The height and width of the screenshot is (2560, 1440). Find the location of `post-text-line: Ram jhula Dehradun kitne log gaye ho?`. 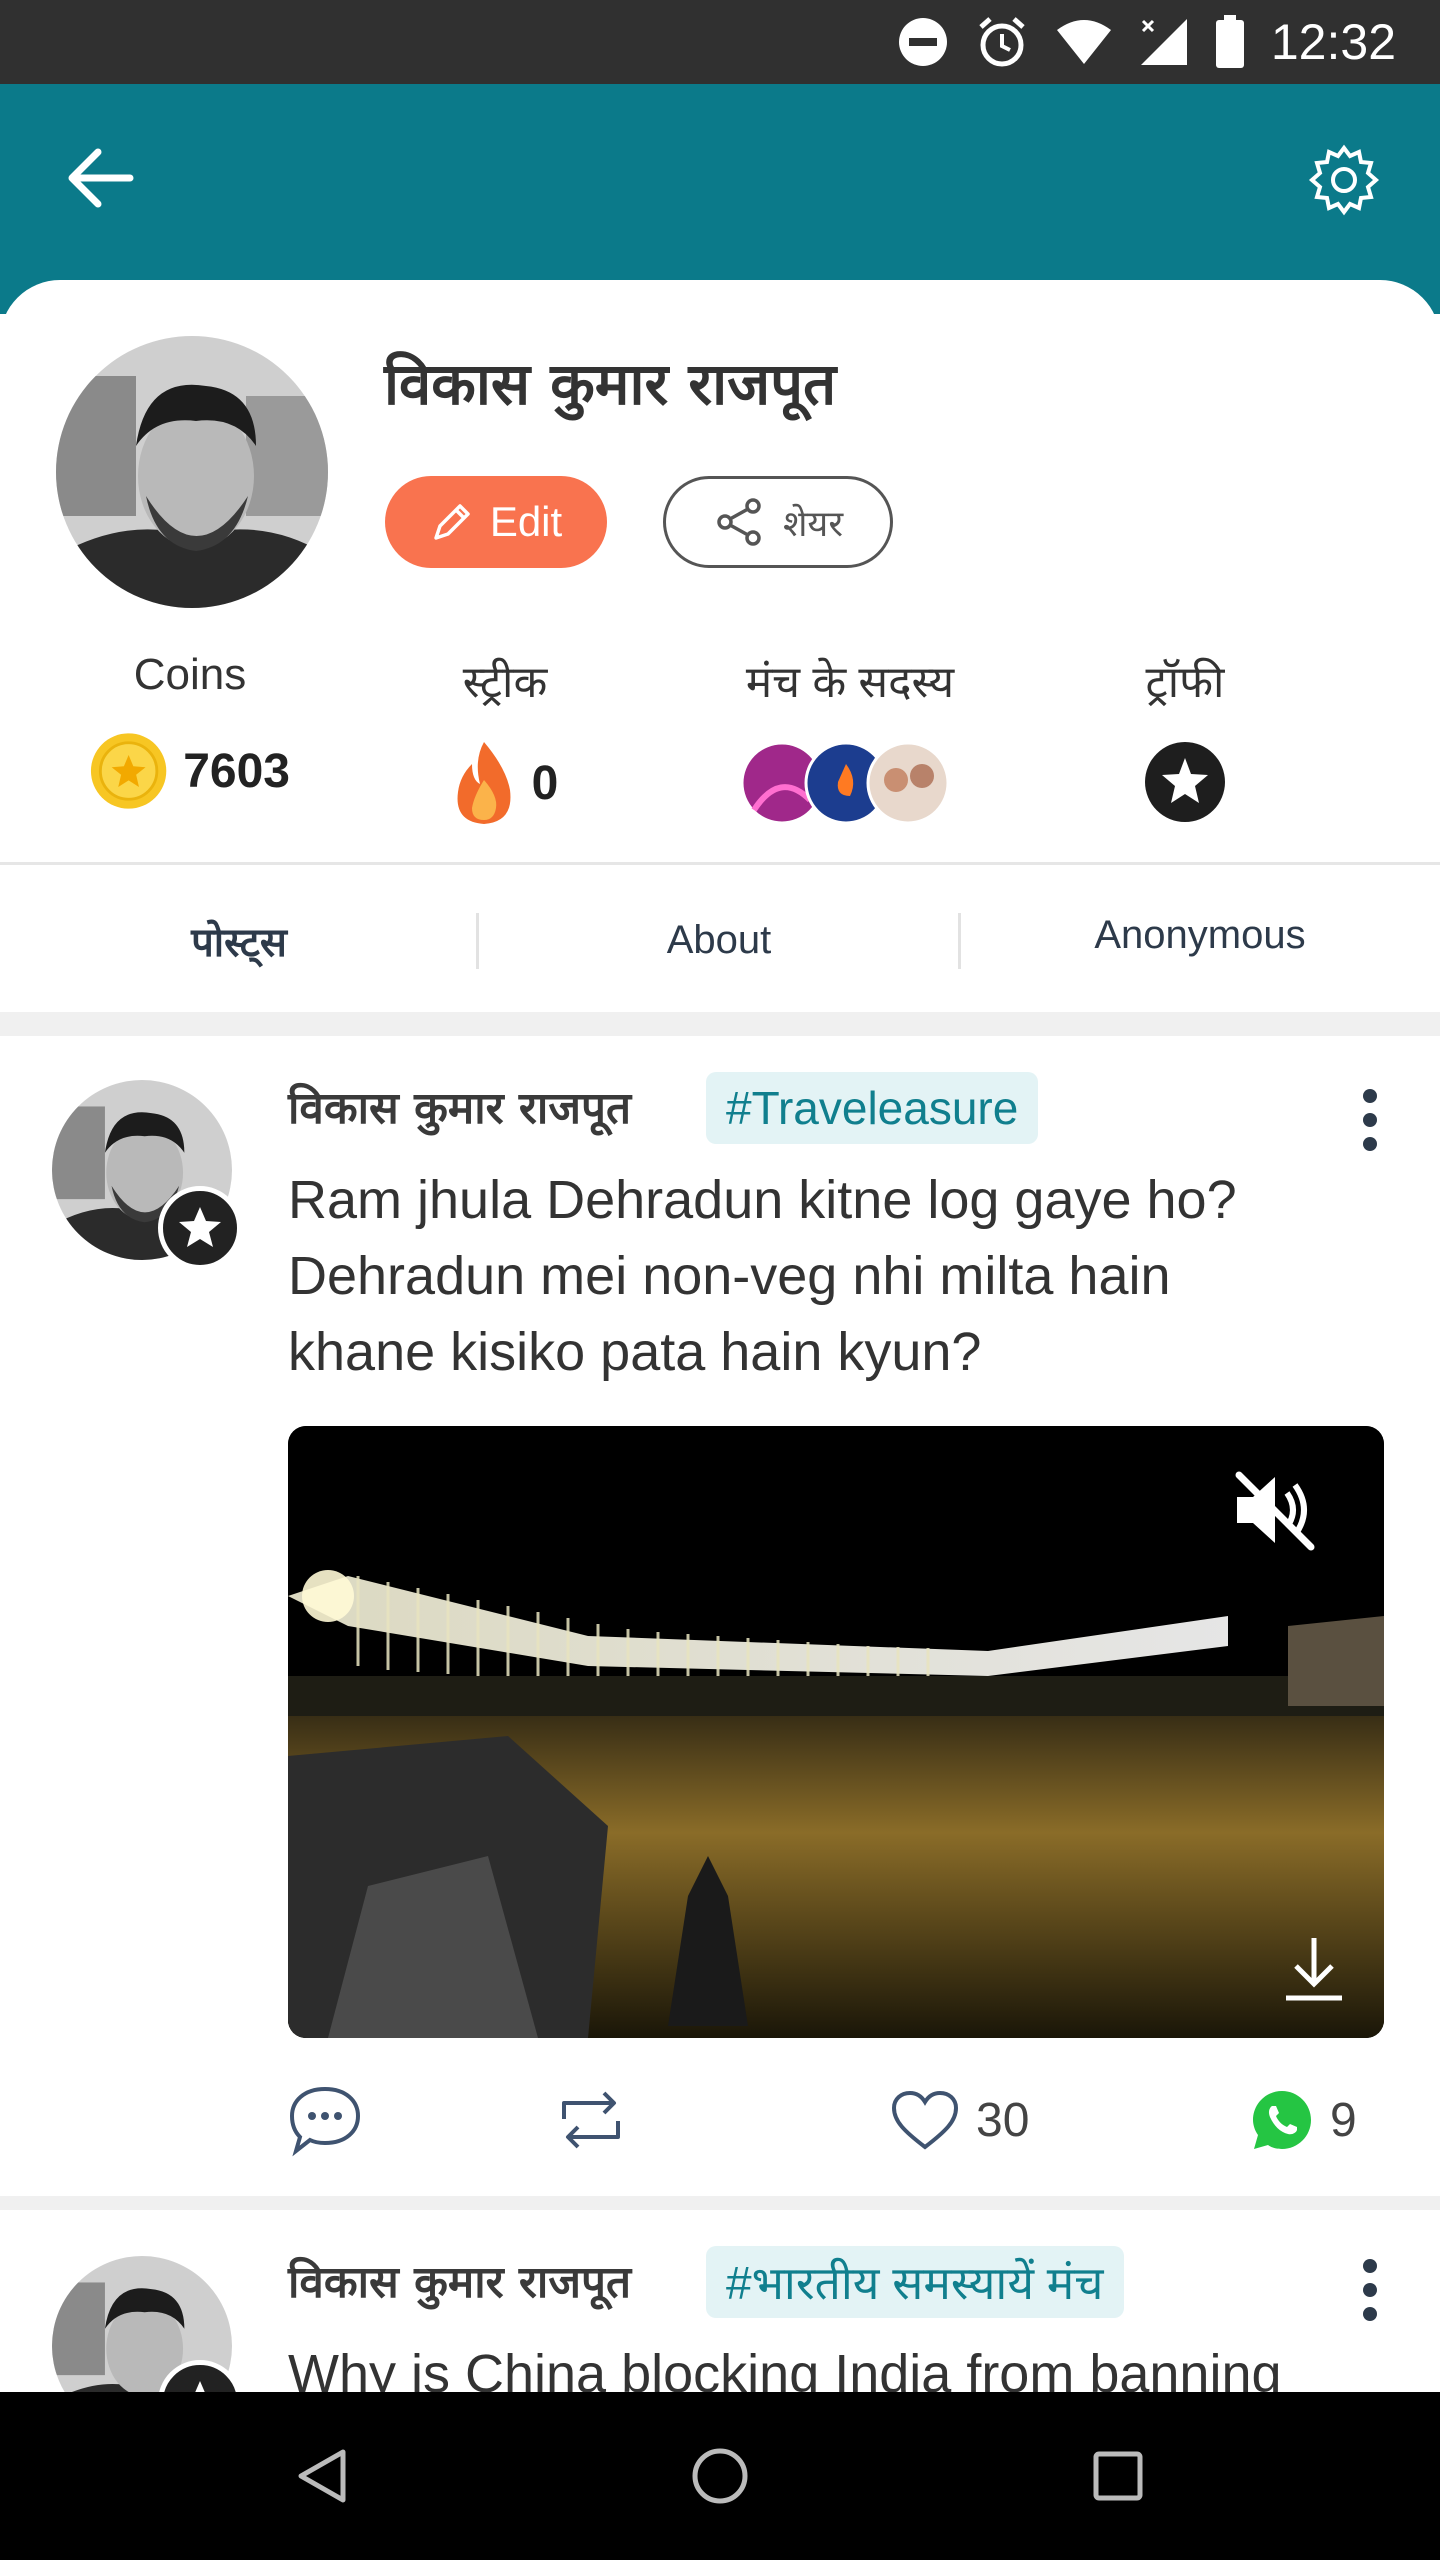

post-text-line: Ram jhula Dehradun kitne log gaye ho? is located at coordinates (762, 1200).